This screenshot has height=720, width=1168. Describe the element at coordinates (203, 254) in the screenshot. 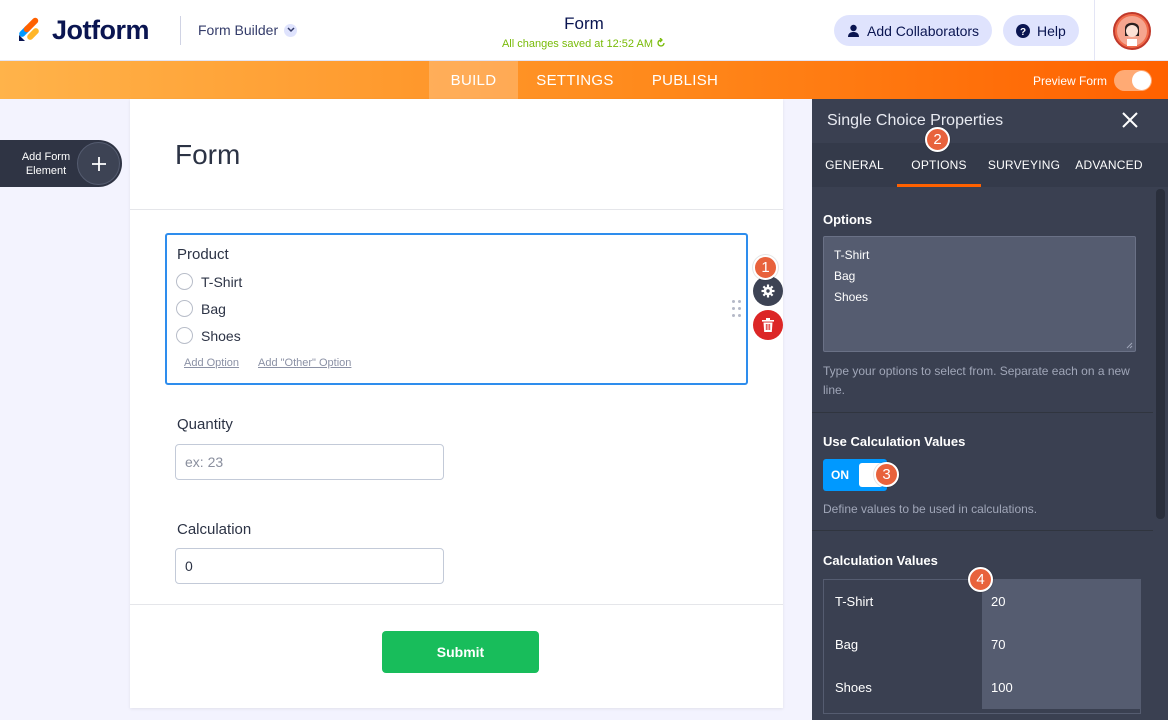

I see `product-label: Product` at that location.